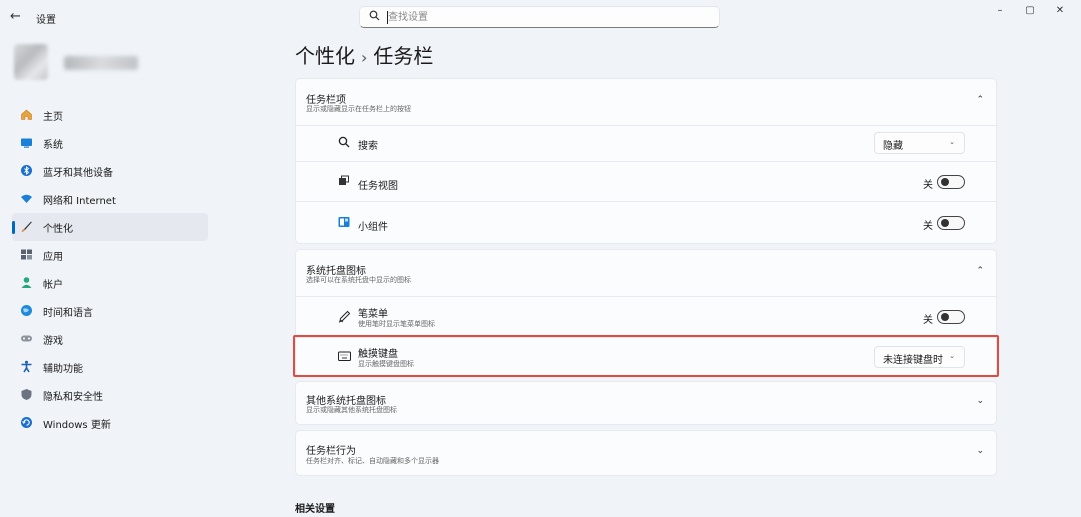  I want to click on pen-icon, so click(344, 318).